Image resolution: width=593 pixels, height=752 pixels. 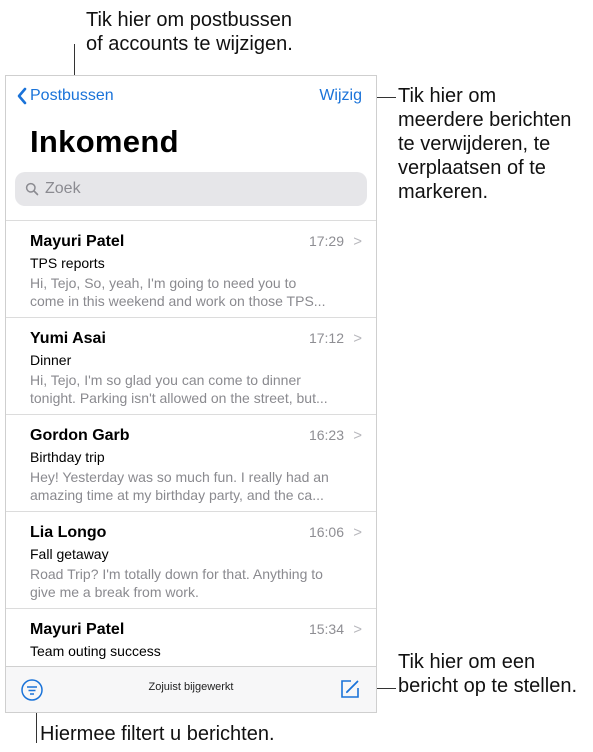 What do you see at coordinates (472, 168) in the screenshot?
I see `callout-edit-line-4: verplaatsen of te` at bounding box center [472, 168].